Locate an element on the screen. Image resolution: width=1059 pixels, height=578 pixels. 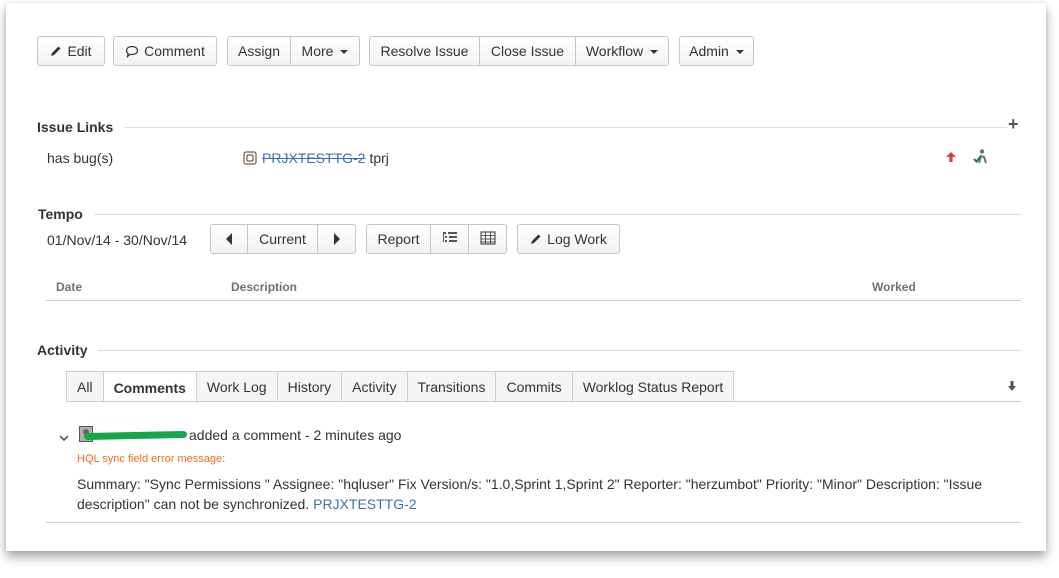
comment-label: Comment is located at coordinates (174, 51).